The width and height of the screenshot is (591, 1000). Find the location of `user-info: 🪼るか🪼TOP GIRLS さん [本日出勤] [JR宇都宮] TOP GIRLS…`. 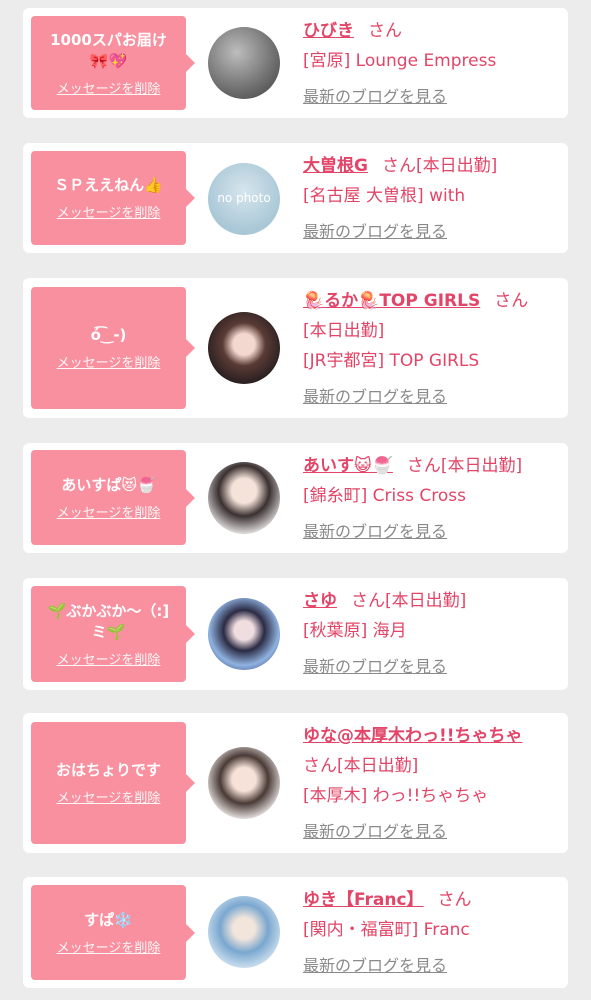

user-info: 🪼るか🪼TOP GIRLS さん [本日出勤] [JR宇都宮] TOP GIRLS… is located at coordinates (430, 349).